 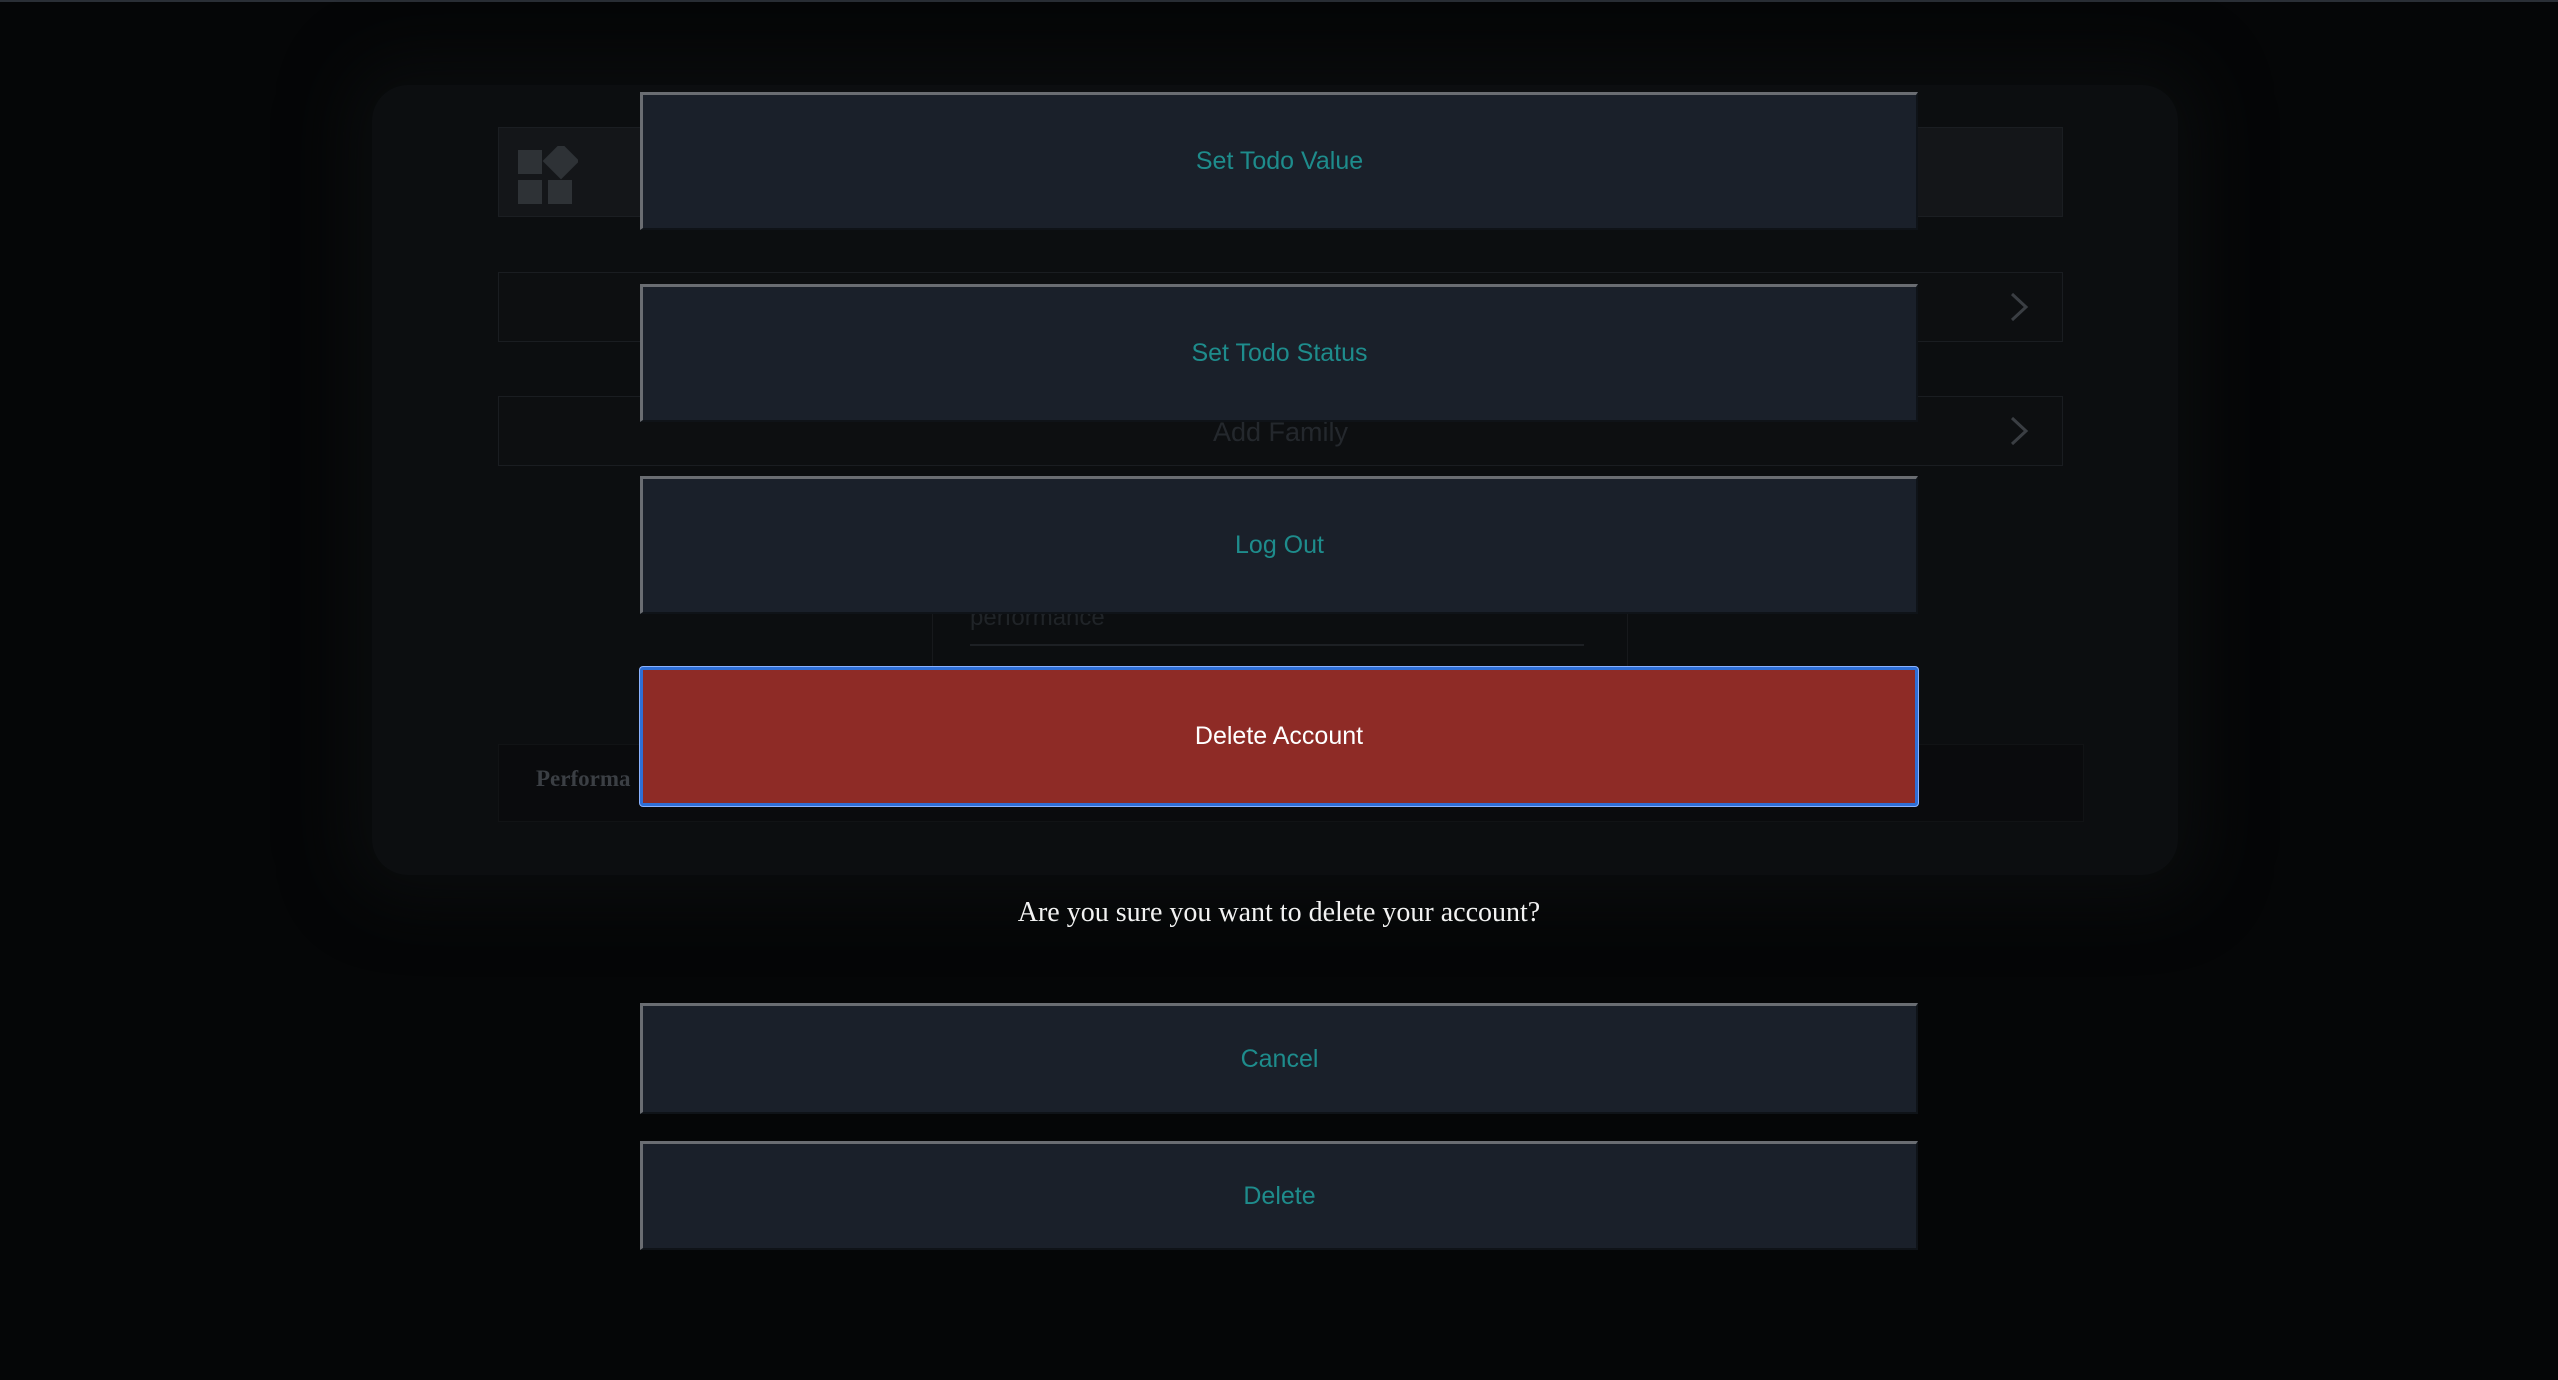 I want to click on delete-account-button: Delete Account, so click(x=1279, y=736).